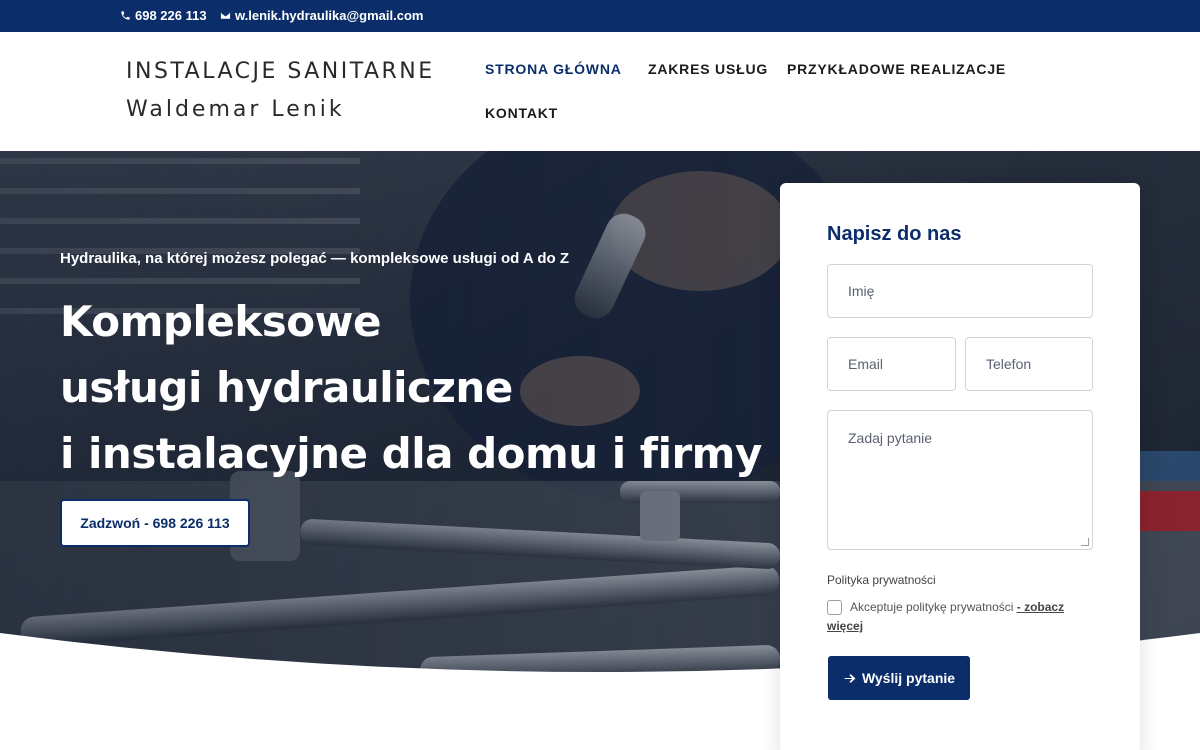  Describe the element at coordinates (521, 113) in the screenshot. I see `nav-item-contact: Kontakt` at that location.